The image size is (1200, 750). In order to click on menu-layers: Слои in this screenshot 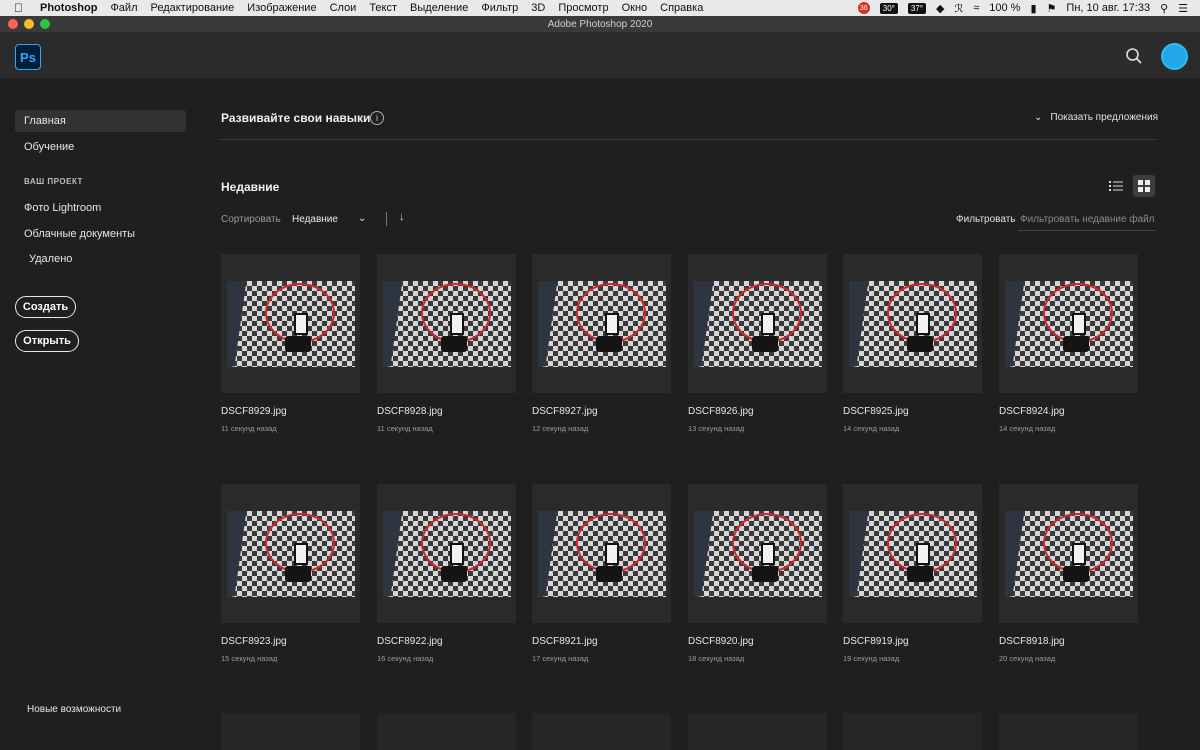, I will do `click(343, 8)`.